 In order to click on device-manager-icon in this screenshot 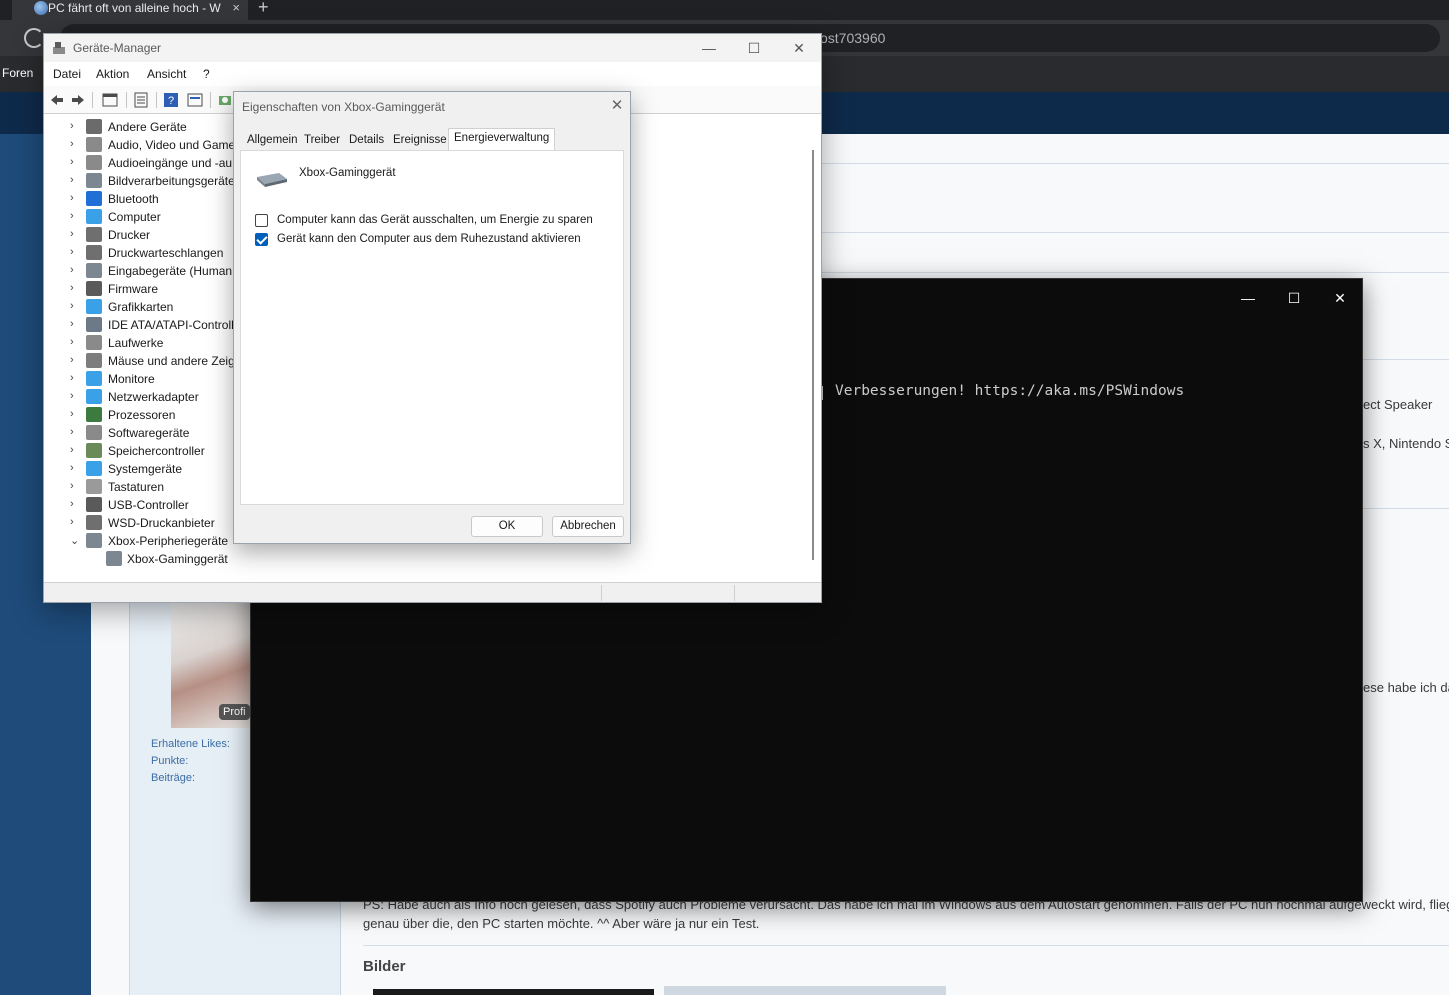, I will do `click(59, 48)`.